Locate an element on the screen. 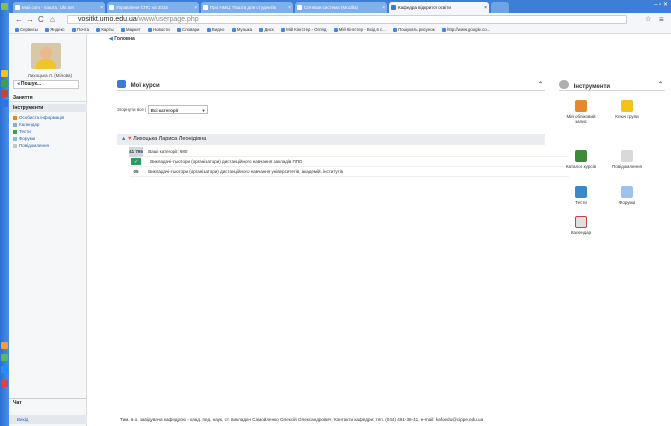  courses-title: Мої курси is located at coordinates (145, 86).